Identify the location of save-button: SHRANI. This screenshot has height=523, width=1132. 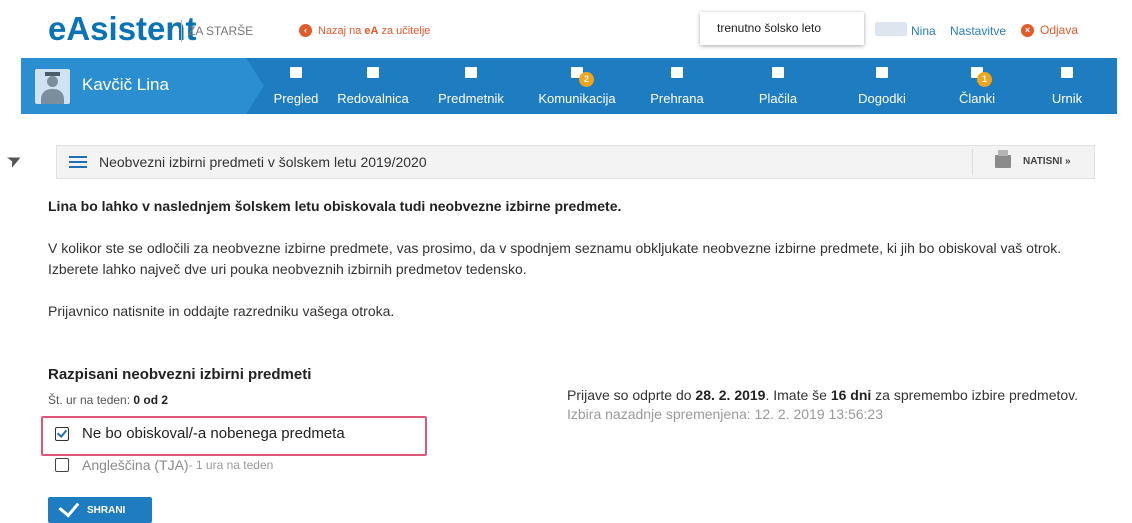
(100, 509).